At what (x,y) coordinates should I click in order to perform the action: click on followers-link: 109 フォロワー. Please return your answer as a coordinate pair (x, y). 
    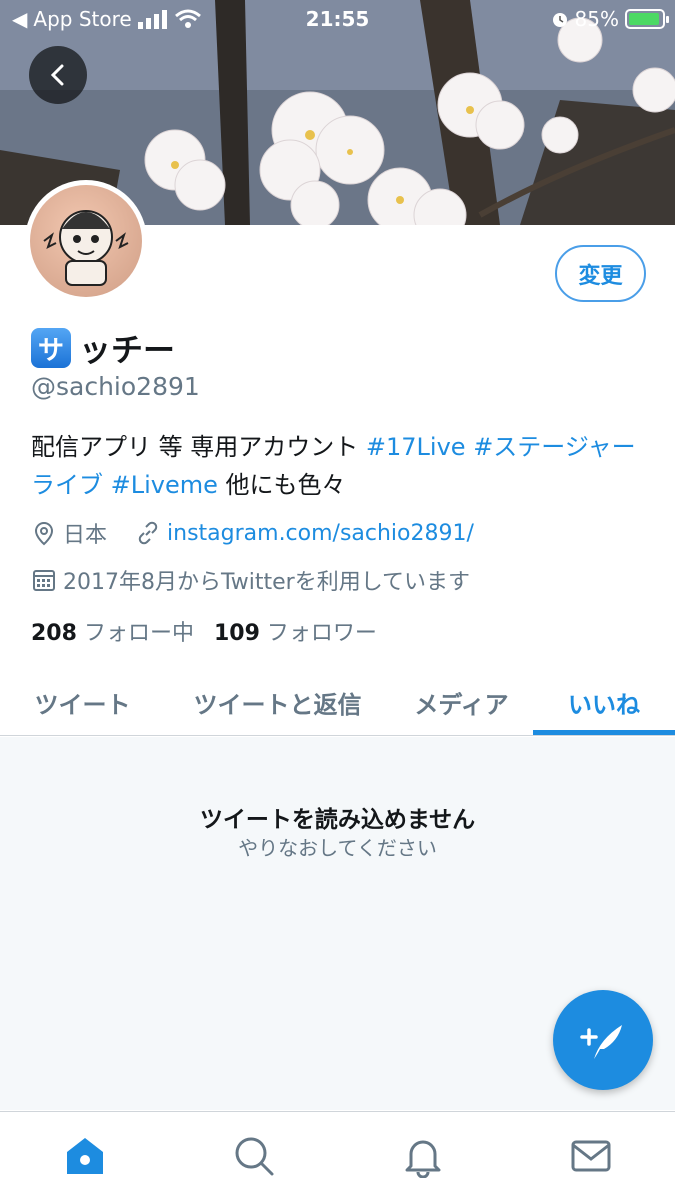
    Looking at the image, I should click on (295, 631).